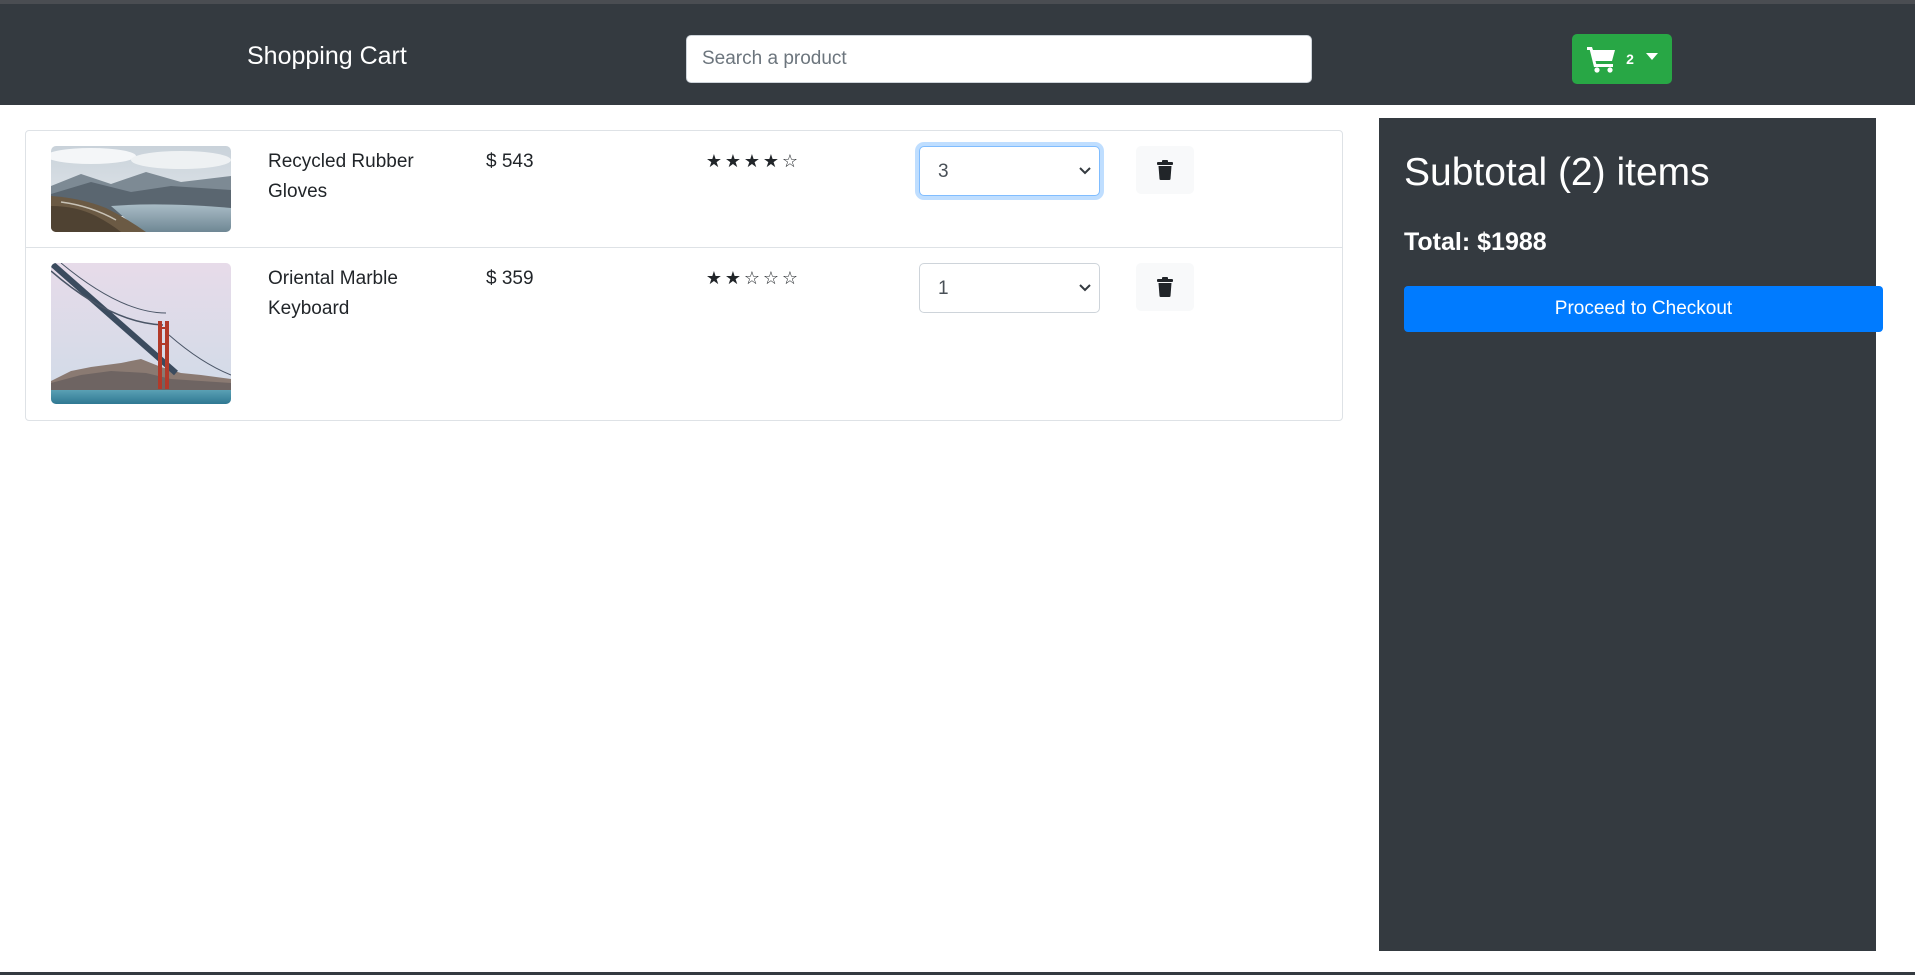 This screenshot has height=975, width=1915. What do you see at coordinates (510, 278) in the screenshot?
I see `product-price: $ 359` at bounding box center [510, 278].